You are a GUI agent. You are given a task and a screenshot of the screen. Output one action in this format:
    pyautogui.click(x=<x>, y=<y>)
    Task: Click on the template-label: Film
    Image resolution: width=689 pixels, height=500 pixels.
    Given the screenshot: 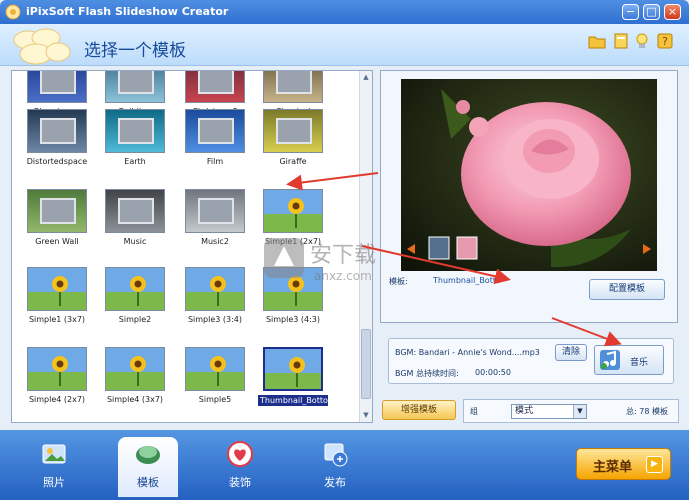 What is the action you would take?
    pyautogui.click(x=215, y=161)
    